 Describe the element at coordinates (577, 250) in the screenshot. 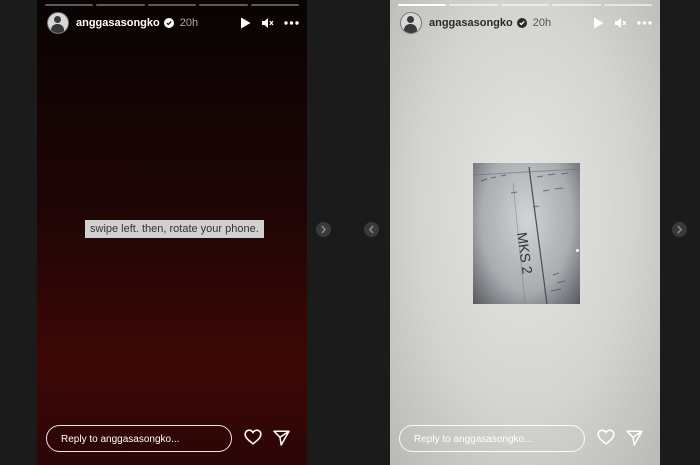

I see `photo-dot` at that location.